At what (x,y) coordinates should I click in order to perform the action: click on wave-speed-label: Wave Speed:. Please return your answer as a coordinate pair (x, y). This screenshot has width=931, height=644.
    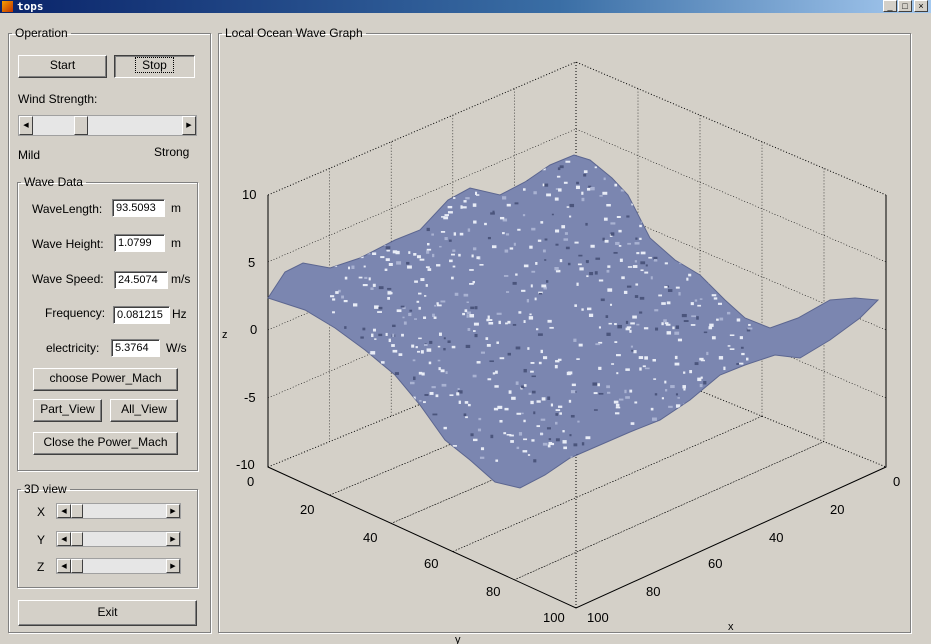
    Looking at the image, I should click on (68, 279).